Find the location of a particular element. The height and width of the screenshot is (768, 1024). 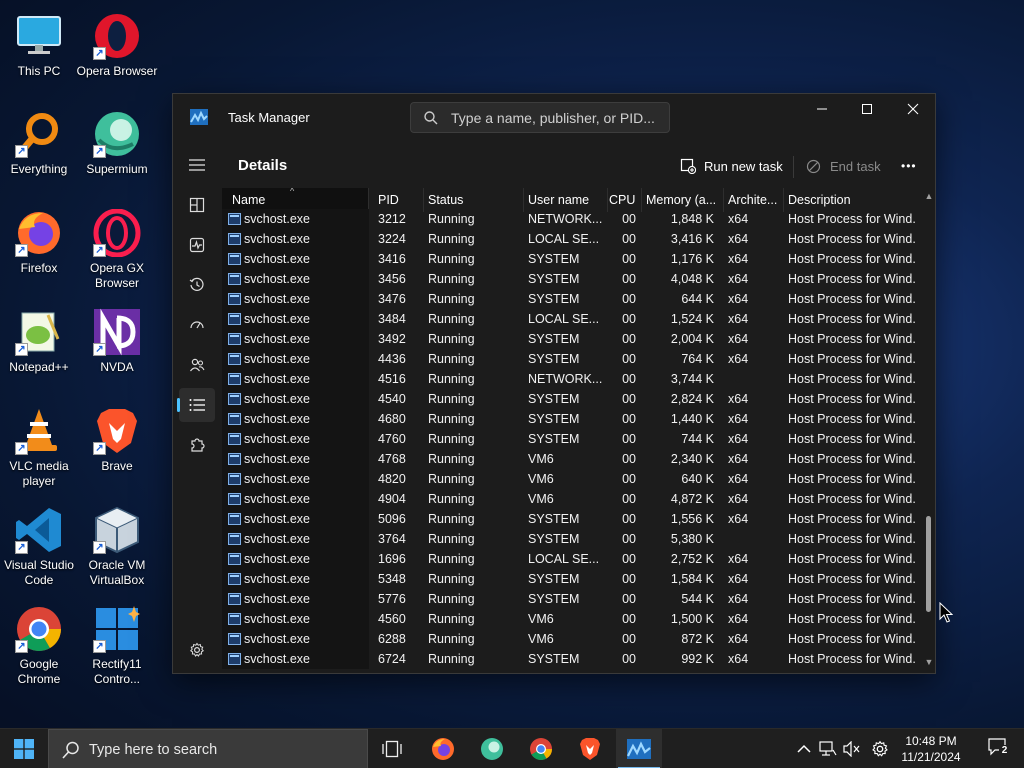

more-options-button: ••• is located at coordinates (909, 166).